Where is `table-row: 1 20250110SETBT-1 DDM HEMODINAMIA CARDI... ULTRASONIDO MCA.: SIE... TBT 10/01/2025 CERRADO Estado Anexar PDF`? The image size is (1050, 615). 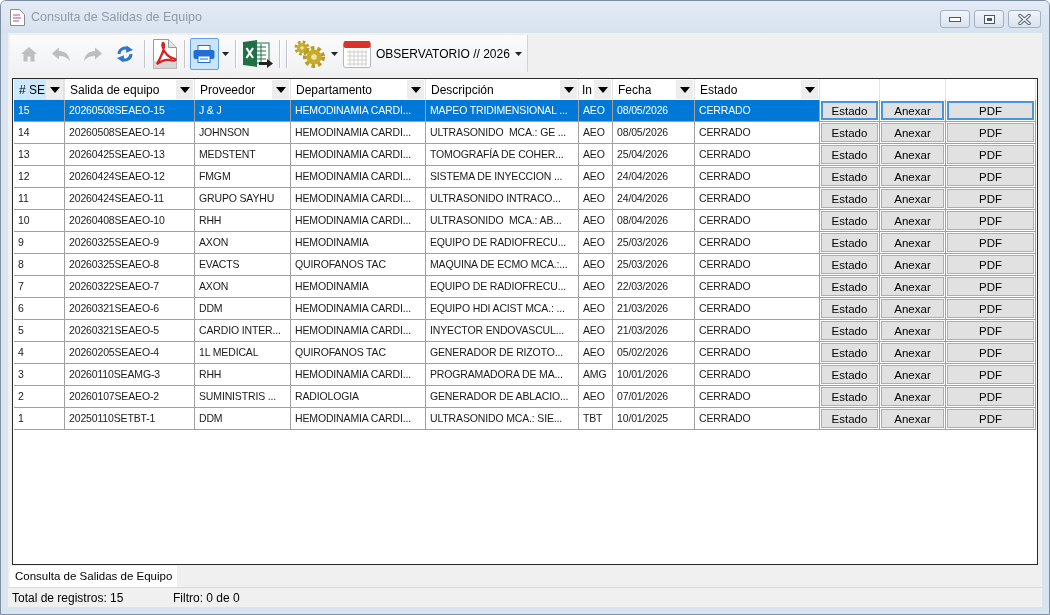 table-row: 1 20250110SETBT-1 DDM HEMODINAMIA CARDI... ULTRASONIDO MCA.: SIE... TBT 10/01/2025 CERRADO Estado Anexar PDF is located at coordinates (525, 419).